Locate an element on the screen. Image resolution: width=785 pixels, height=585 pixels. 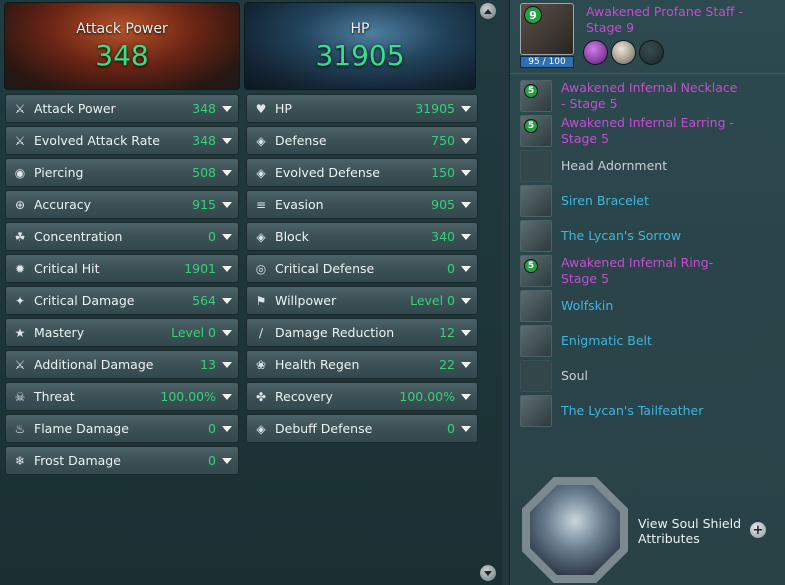
weapon-durability: 95 / 100 is located at coordinates (547, 62).